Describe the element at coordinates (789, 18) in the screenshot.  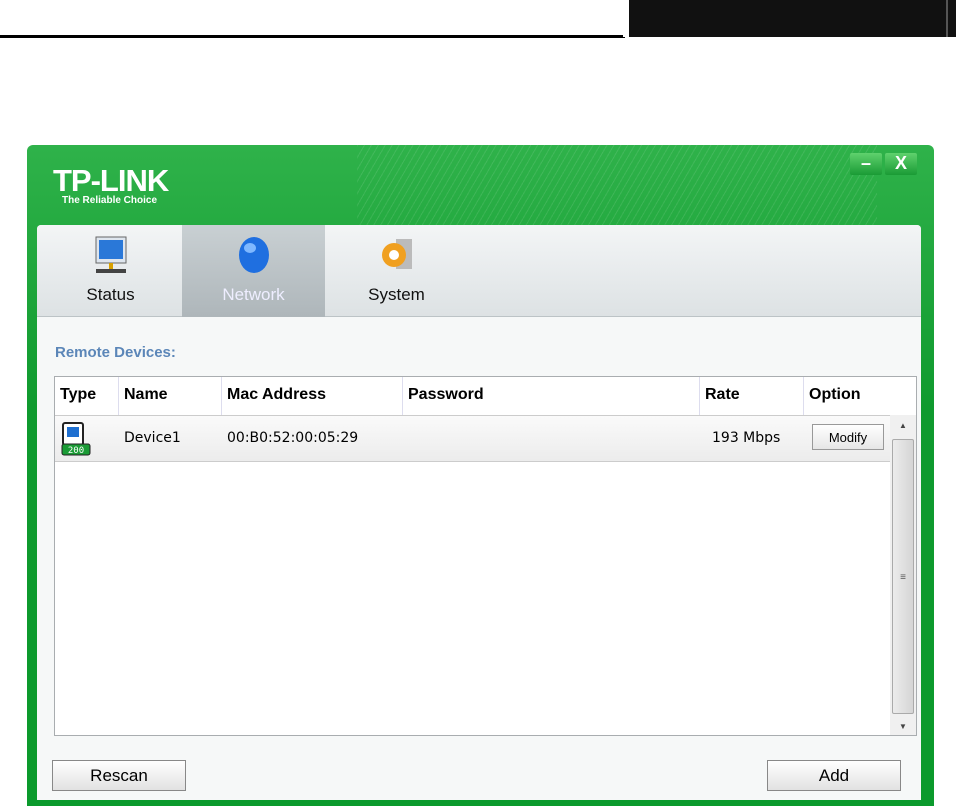
I see `document-header-block` at that location.